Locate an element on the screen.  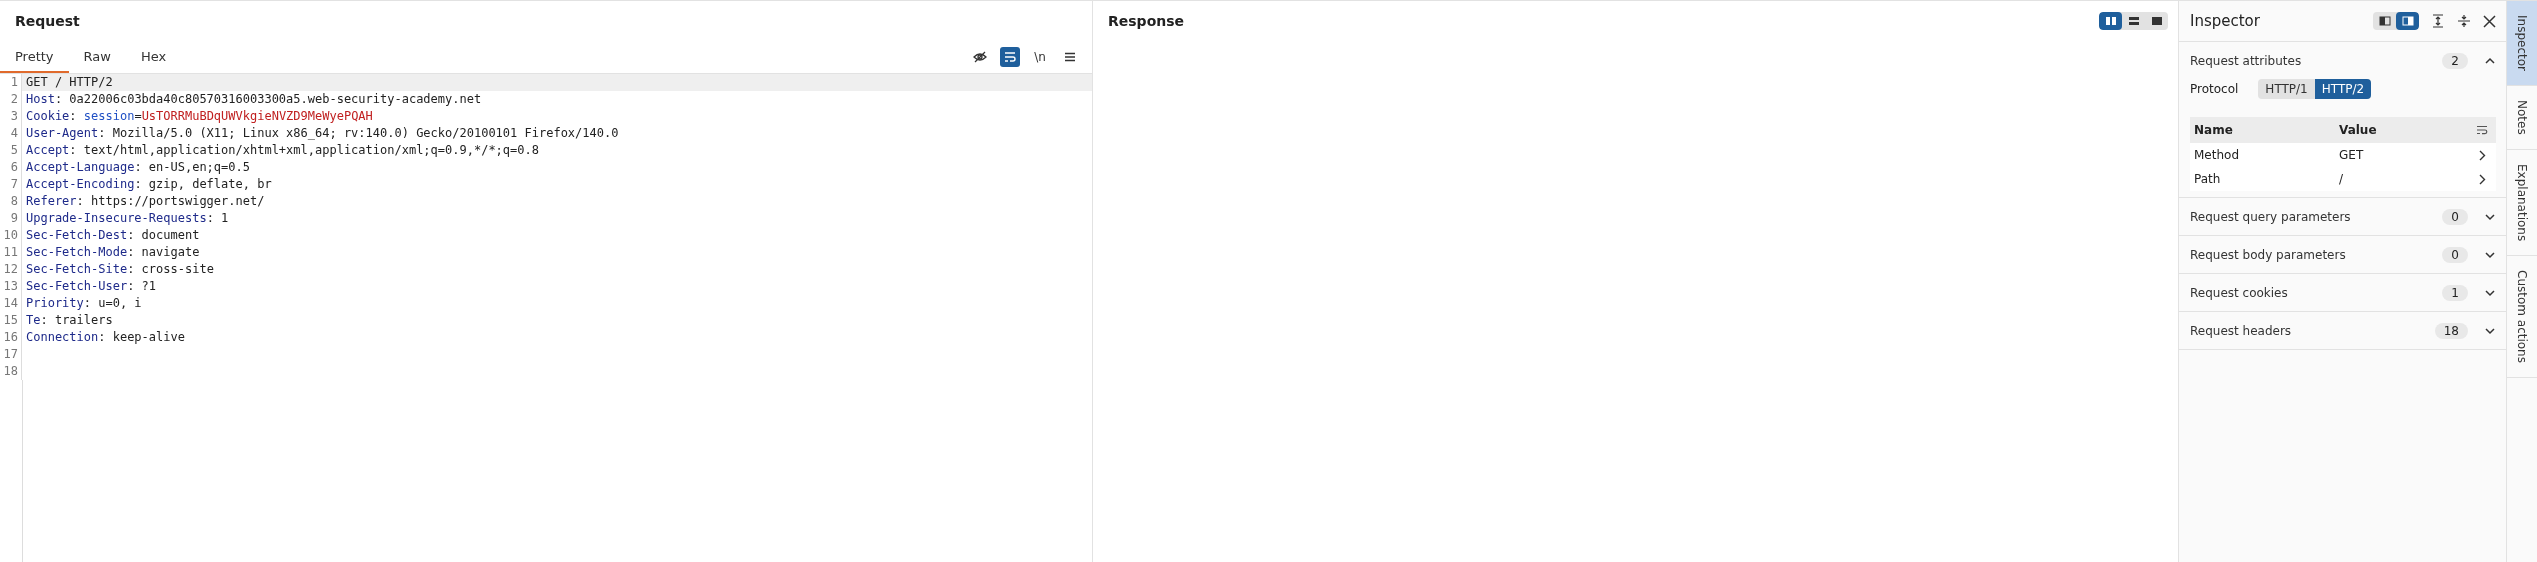
code-line: Referer: https://portswigger.net/ is located at coordinates (145, 201).